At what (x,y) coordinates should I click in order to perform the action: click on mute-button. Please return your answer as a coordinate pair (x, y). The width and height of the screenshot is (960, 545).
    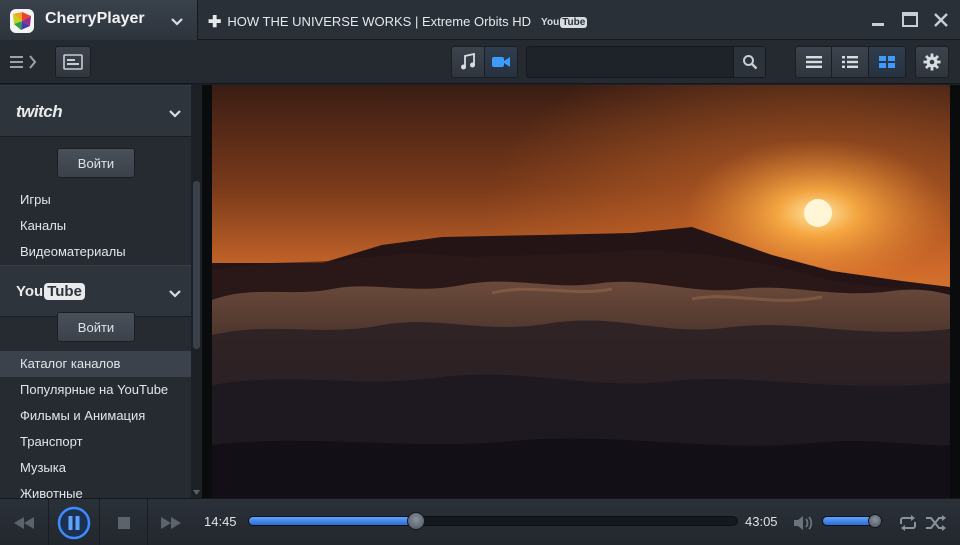
    Looking at the image, I should click on (804, 522).